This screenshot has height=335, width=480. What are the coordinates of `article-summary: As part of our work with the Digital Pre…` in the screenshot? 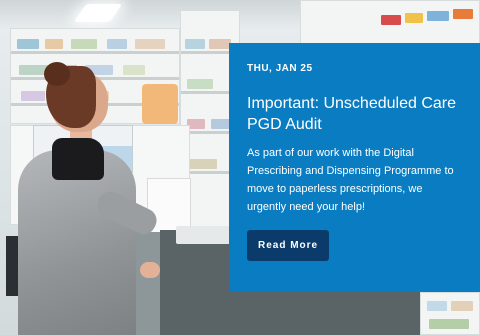 It's located at (350, 180).